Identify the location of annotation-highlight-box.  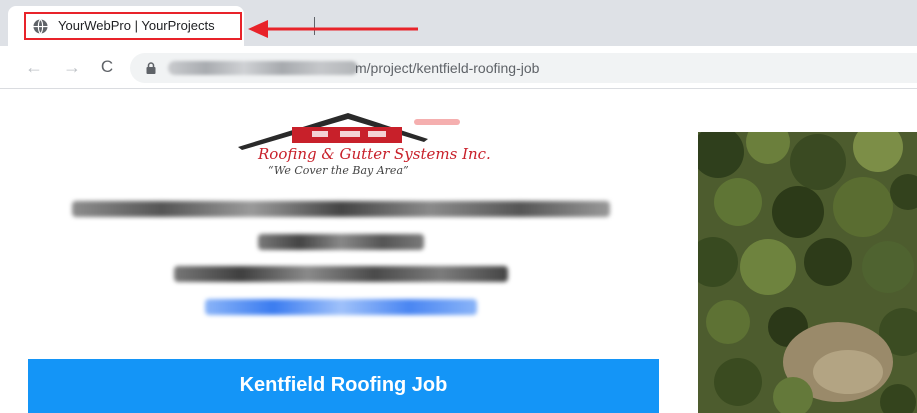
(133, 26).